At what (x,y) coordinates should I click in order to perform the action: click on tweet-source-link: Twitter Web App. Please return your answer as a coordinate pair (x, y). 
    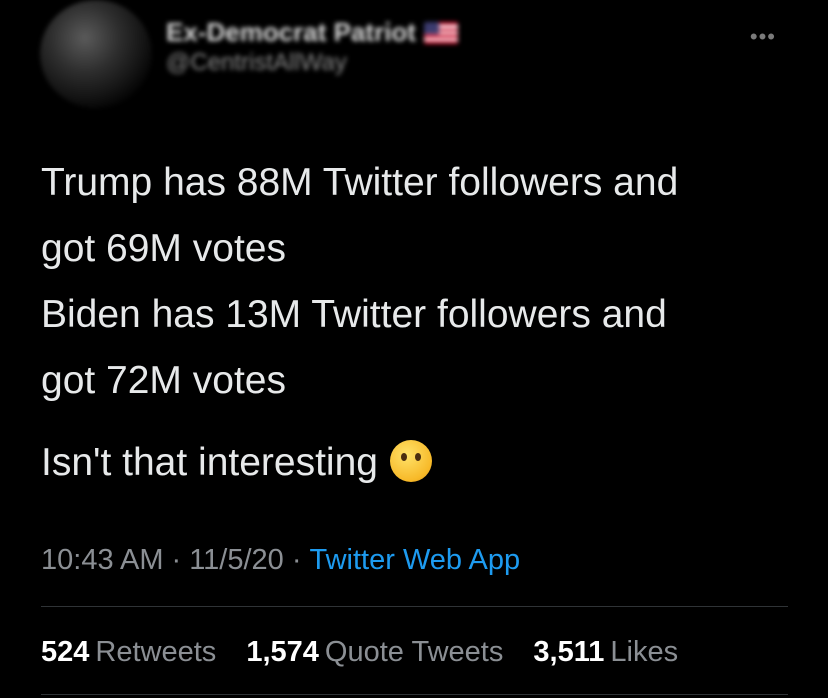
    Looking at the image, I should click on (414, 560).